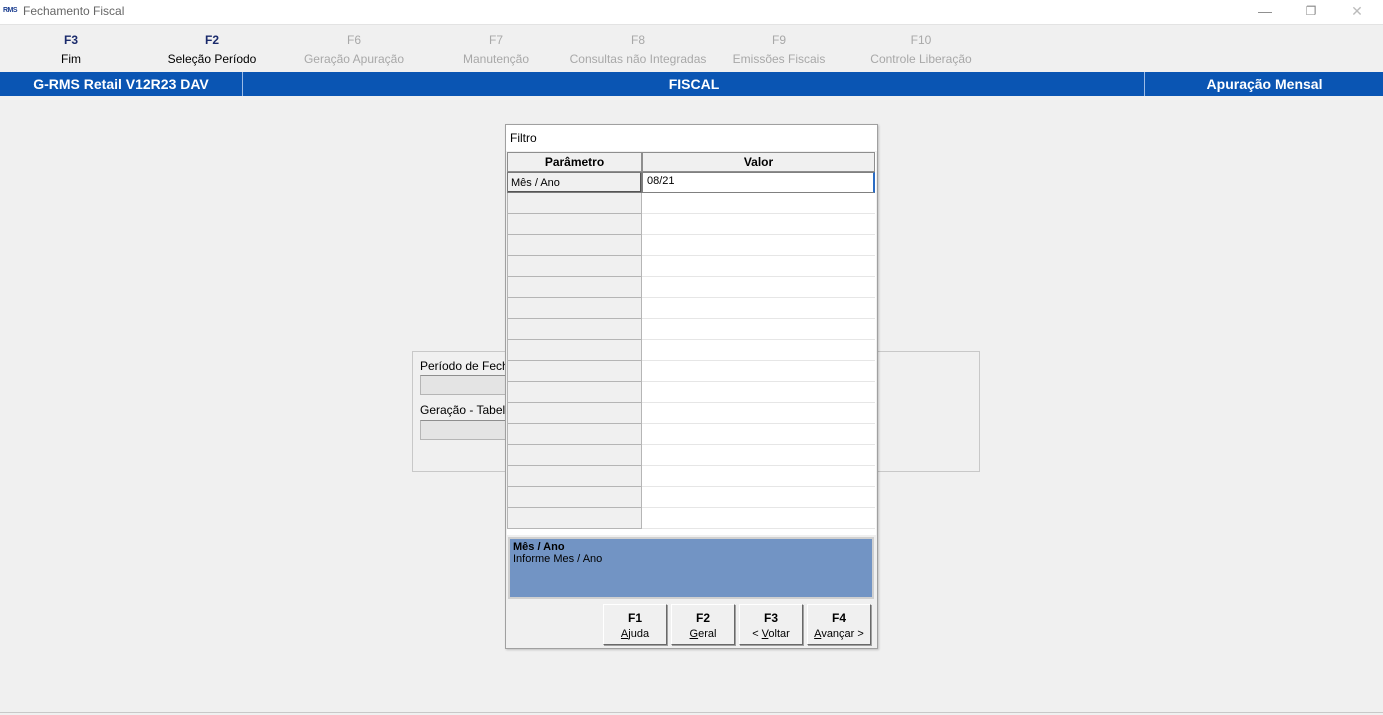  I want to click on column-header-parametro: Parâmetro, so click(574, 162).